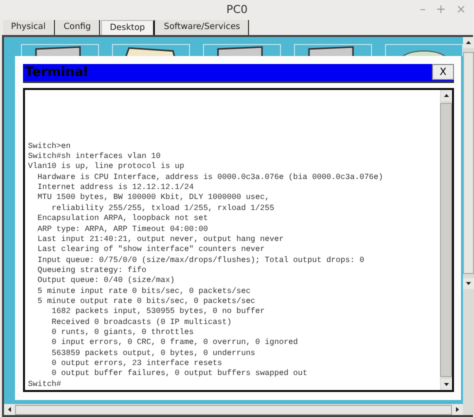  I want to click on window-title: PC0, so click(237, 9).